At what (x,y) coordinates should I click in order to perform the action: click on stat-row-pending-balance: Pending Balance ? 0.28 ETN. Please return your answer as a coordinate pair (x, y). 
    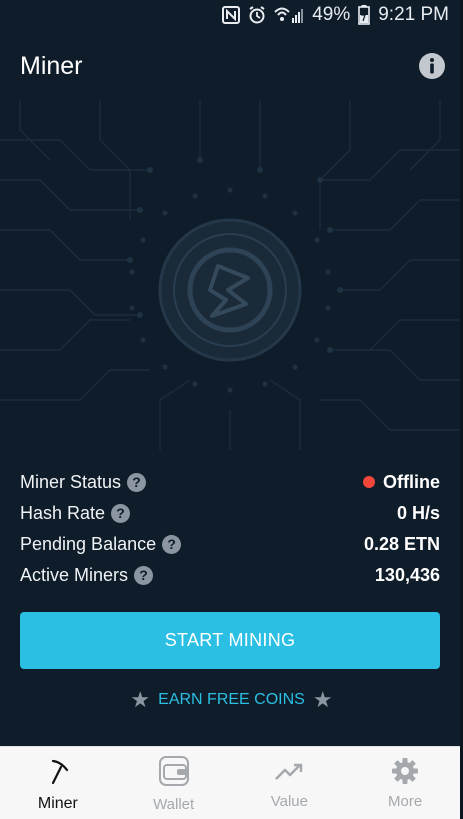
    Looking at the image, I should click on (230, 544).